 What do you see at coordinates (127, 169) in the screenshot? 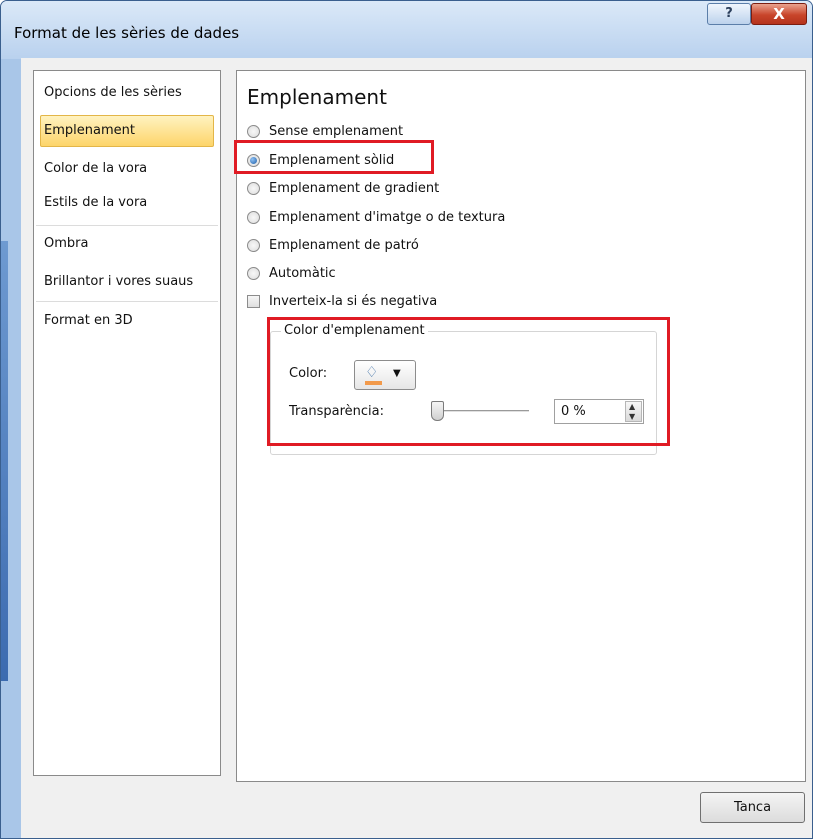
I see `nav-item-border-color: Color de la vora` at bounding box center [127, 169].